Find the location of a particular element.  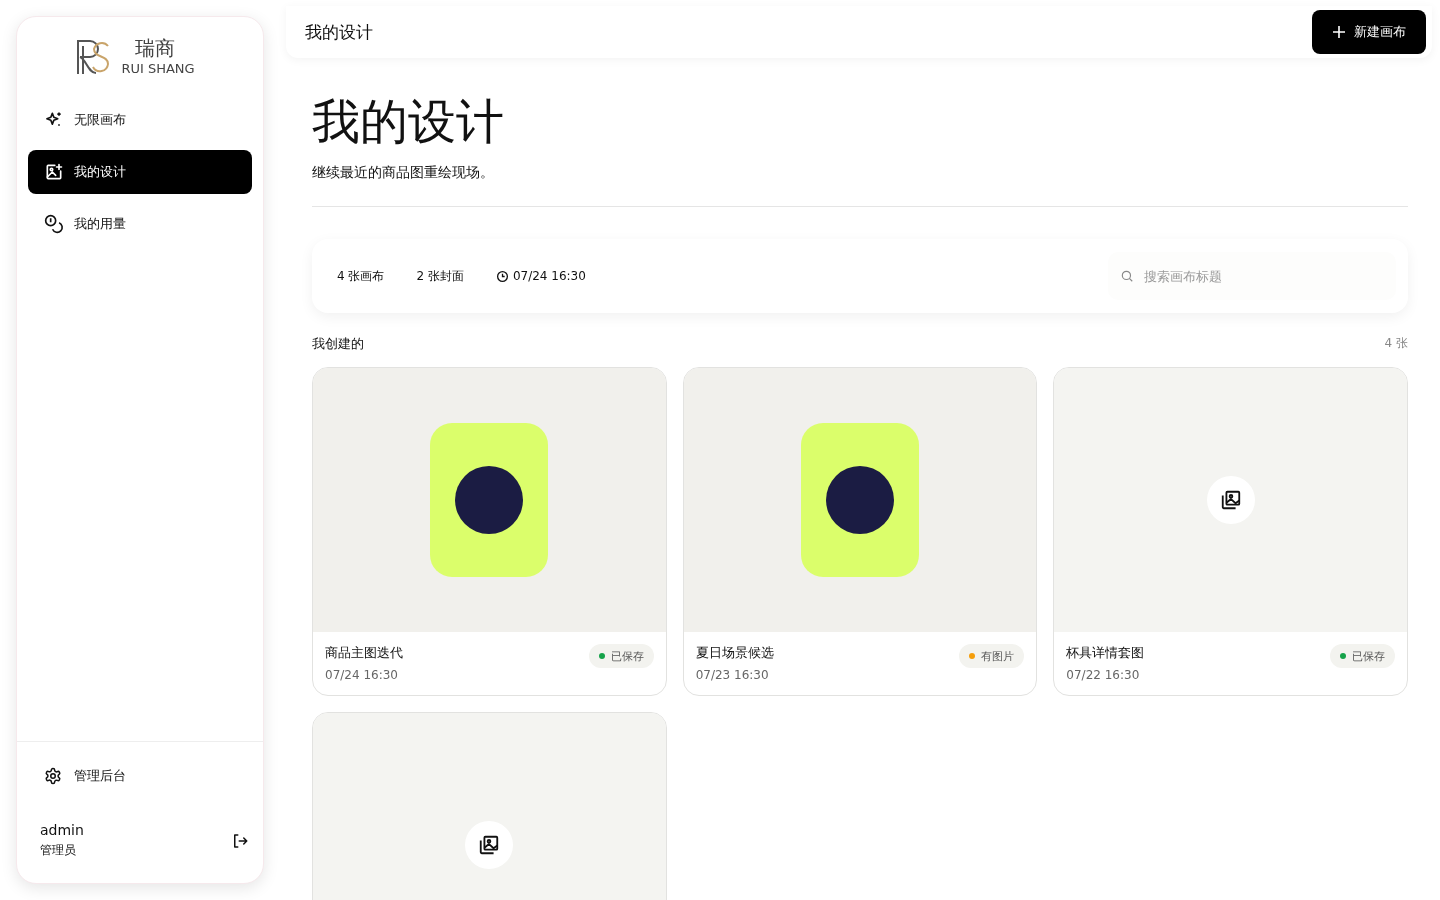

card-title: 杯具详情套图 is located at coordinates (1105, 653).